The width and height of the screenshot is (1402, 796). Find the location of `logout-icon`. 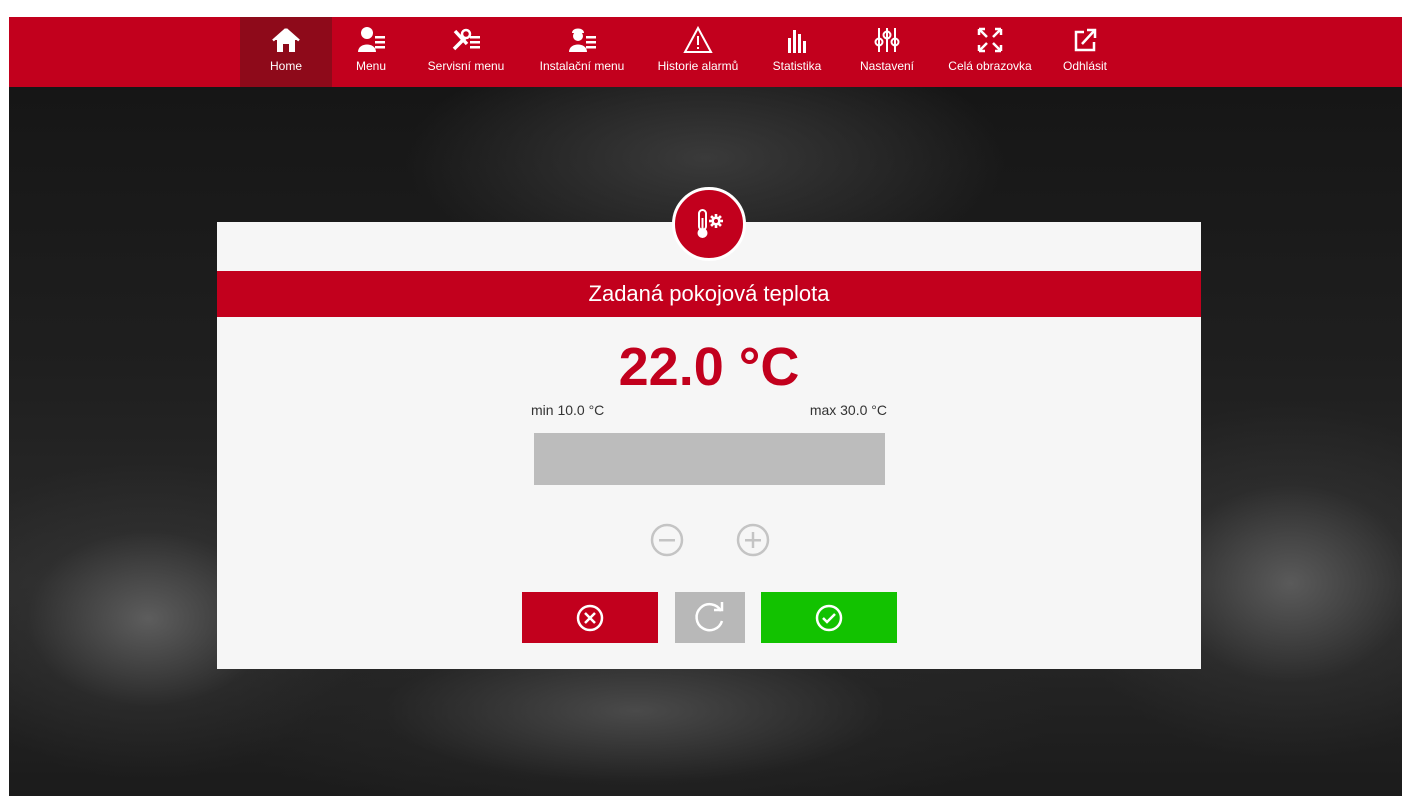

logout-icon is located at coordinates (1085, 40).